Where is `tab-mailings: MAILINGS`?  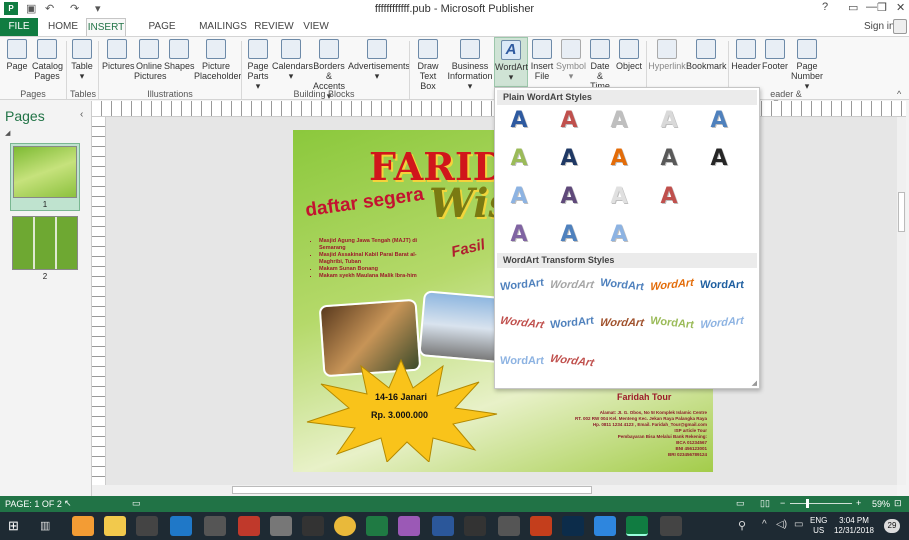
tab-mailings: MAILINGS is located at coordinates (223, 27).